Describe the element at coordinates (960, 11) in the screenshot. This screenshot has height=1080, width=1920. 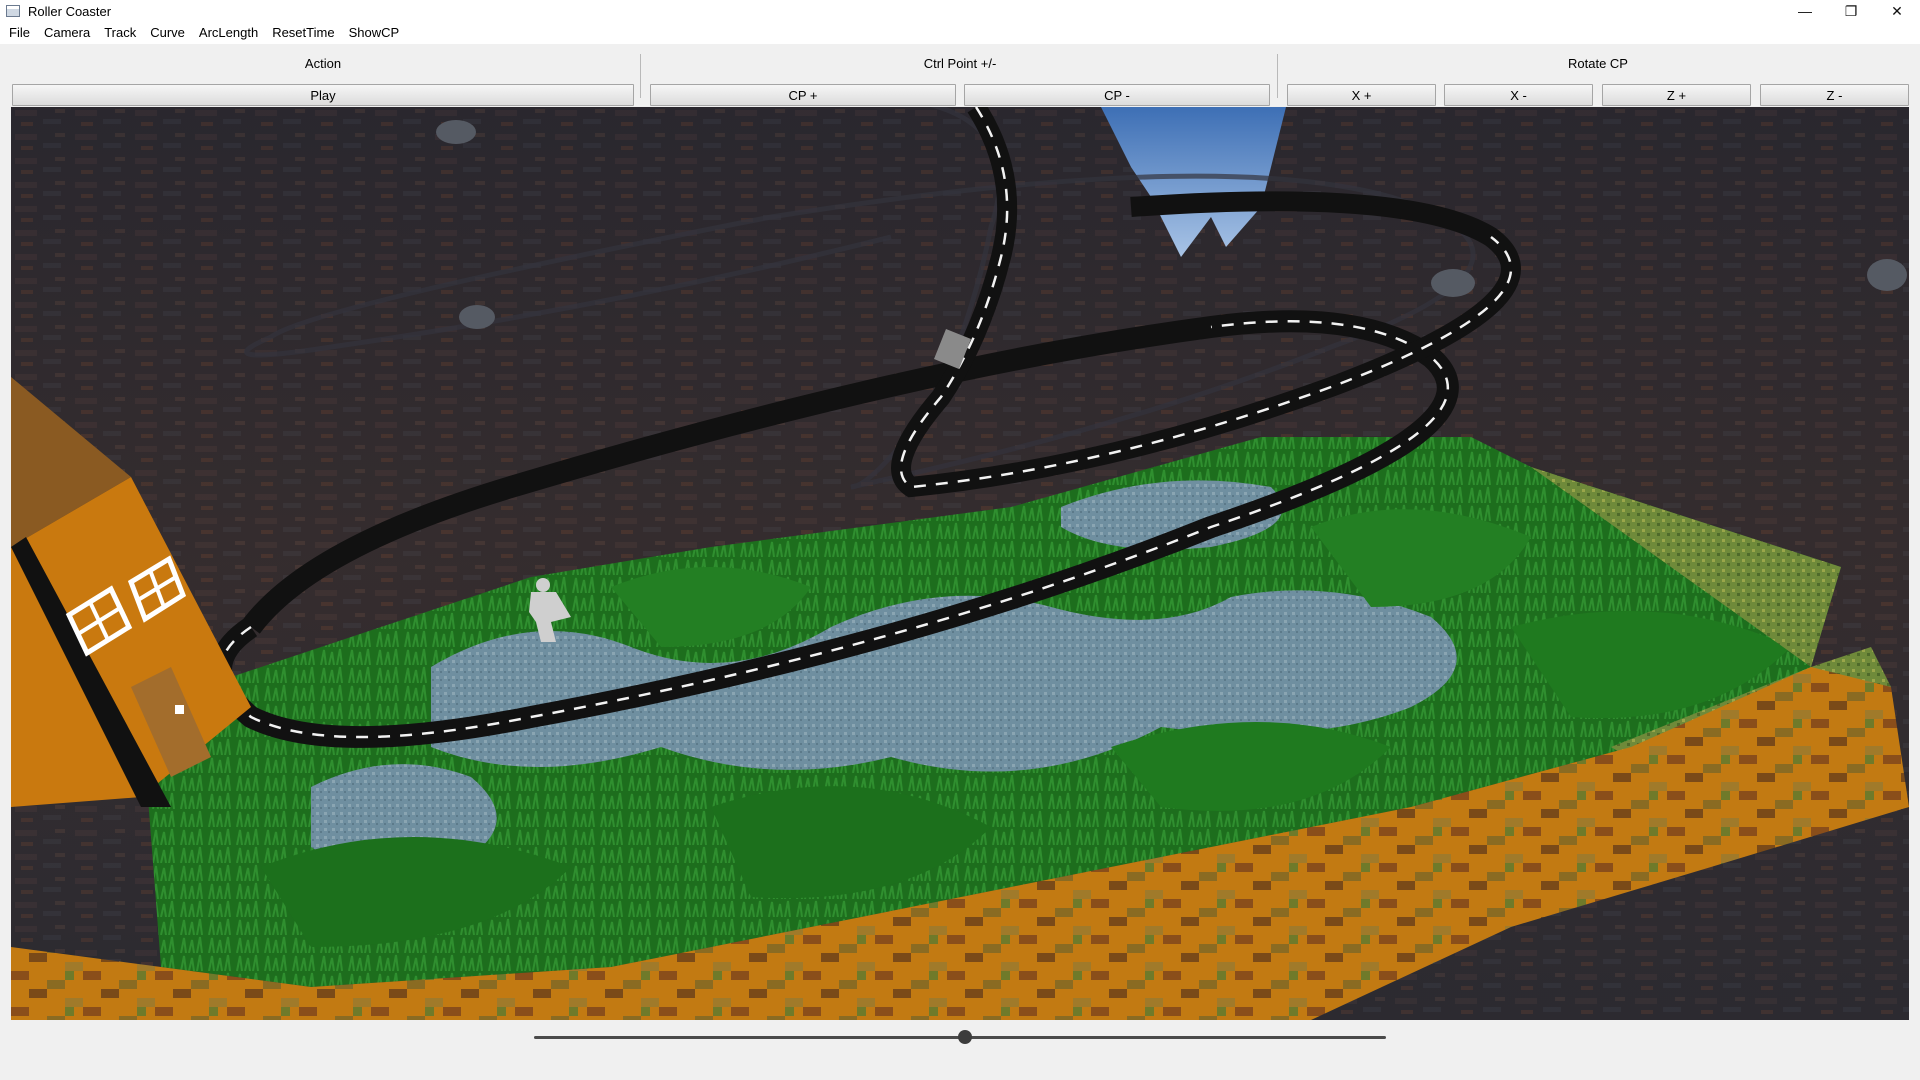
I see `title-bar: Roller Coaster — ❐ ✕` at that location.